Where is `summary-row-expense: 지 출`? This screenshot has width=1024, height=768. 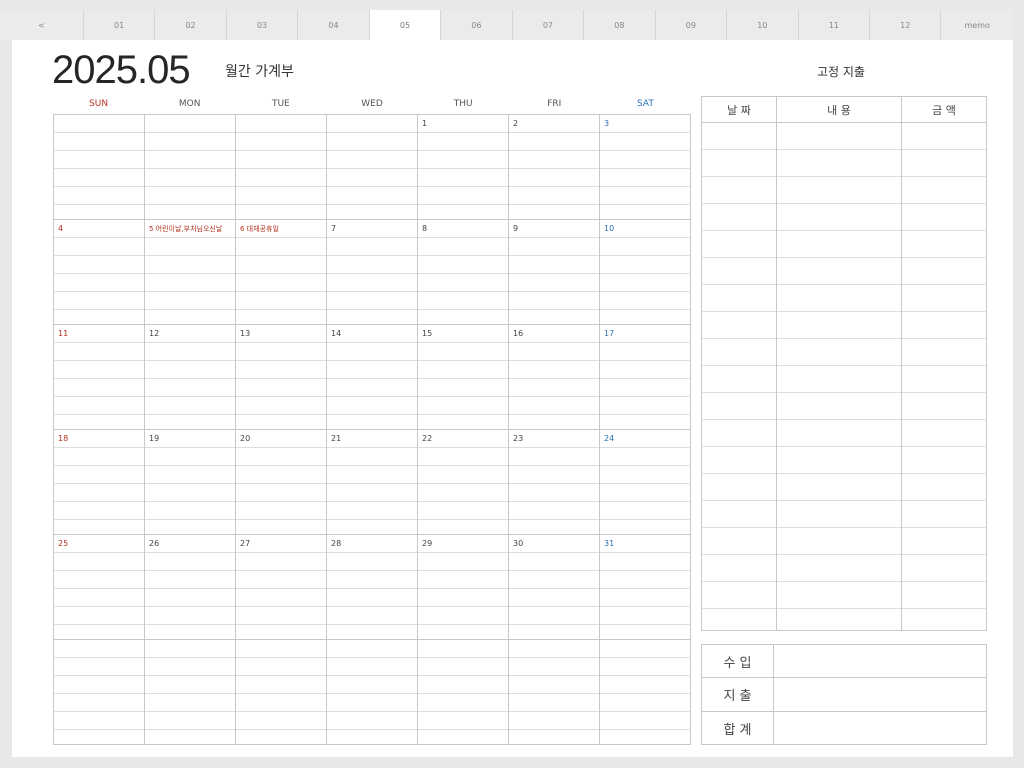 summary-row-expense: 지 출 is located at coordinates (844, 695).